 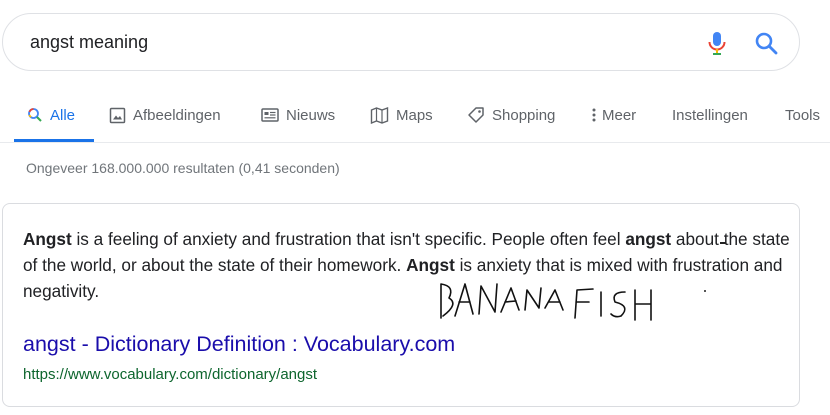 I want to click on tab-instellingen: Instellingen, so click(x=710, y=115).